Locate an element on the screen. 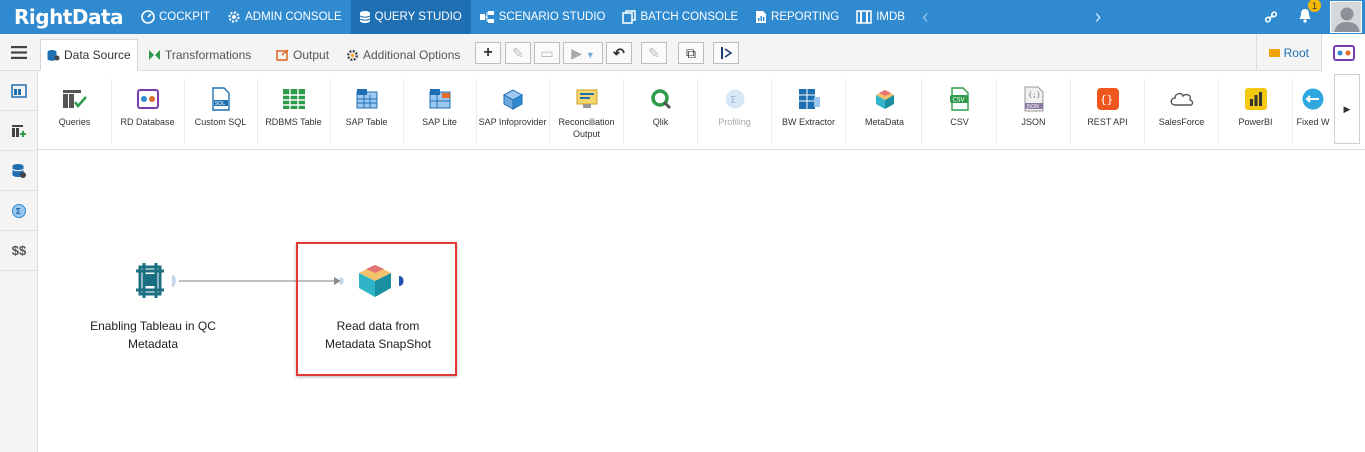 The image size is (1365, 452). palette-item-queries: Queries is located at coordinates (75, 112).